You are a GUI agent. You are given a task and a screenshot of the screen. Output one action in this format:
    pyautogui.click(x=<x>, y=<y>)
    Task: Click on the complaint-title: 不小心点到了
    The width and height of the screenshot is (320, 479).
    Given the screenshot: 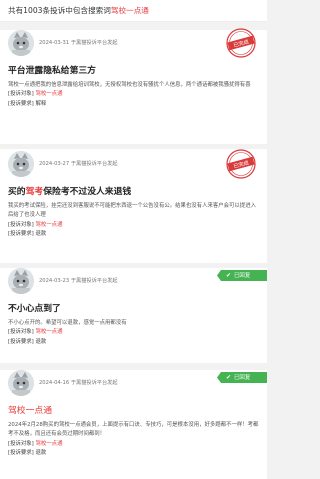 What is the action you would take?
    pyautogui.click(x=133, y=307)
    